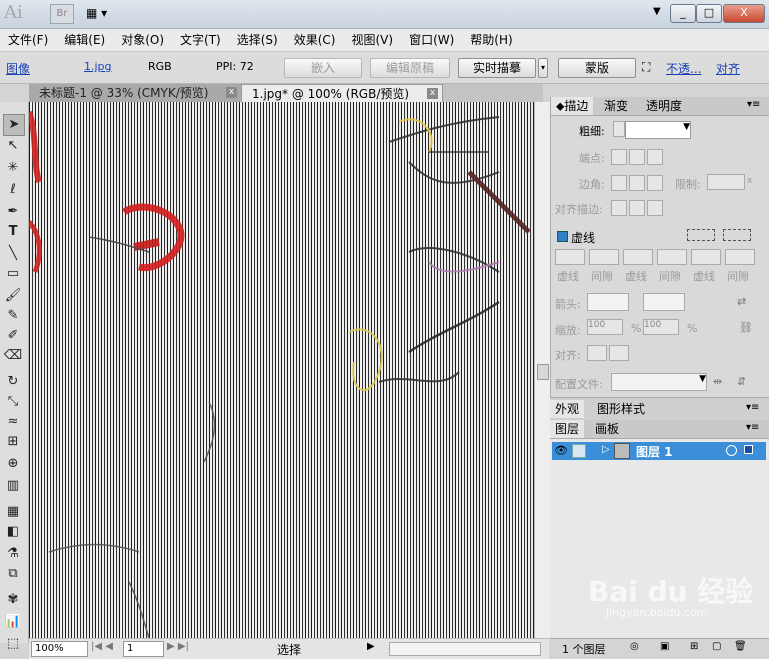  What do you see at coordinates (14, 125) in the screenshot?
I see `selection-tool-icon: ➤` at bounding box center [14, 125].